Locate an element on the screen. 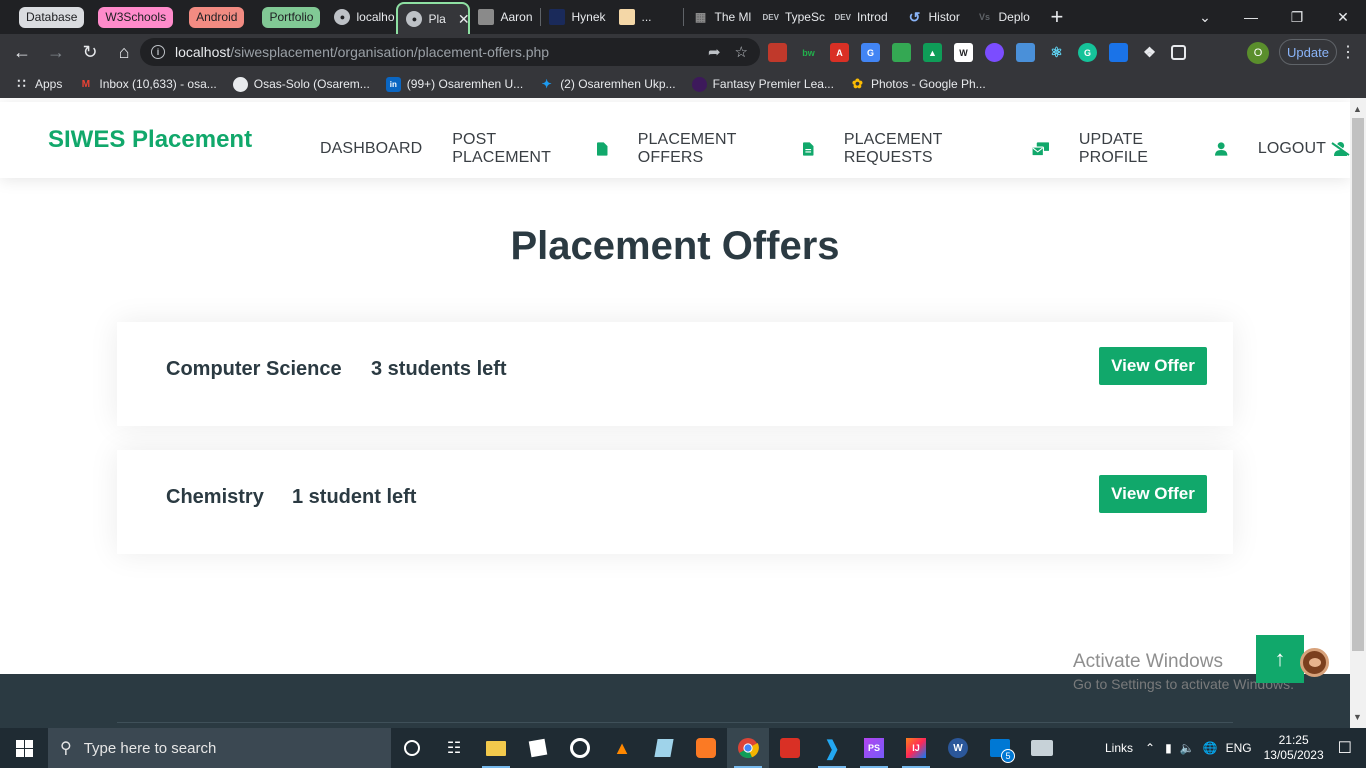 This screenshot has width=1366, height=768. nav-placement-offers: PLACEMENT OFFERS is located at coordinates (726, 149).